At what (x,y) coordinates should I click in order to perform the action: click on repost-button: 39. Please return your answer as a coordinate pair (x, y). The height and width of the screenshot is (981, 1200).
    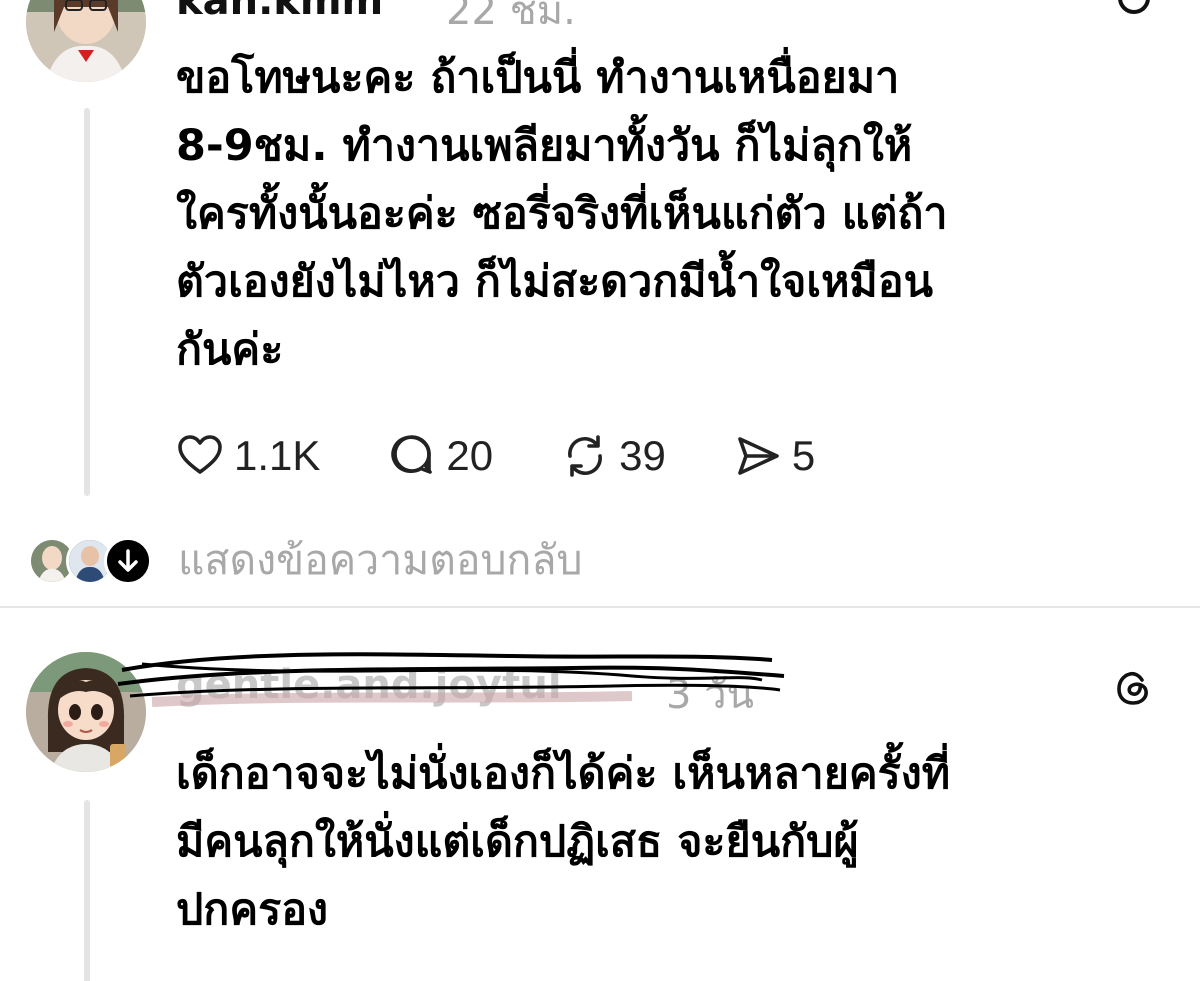
    Looking at the image, I should click on (613, 456).